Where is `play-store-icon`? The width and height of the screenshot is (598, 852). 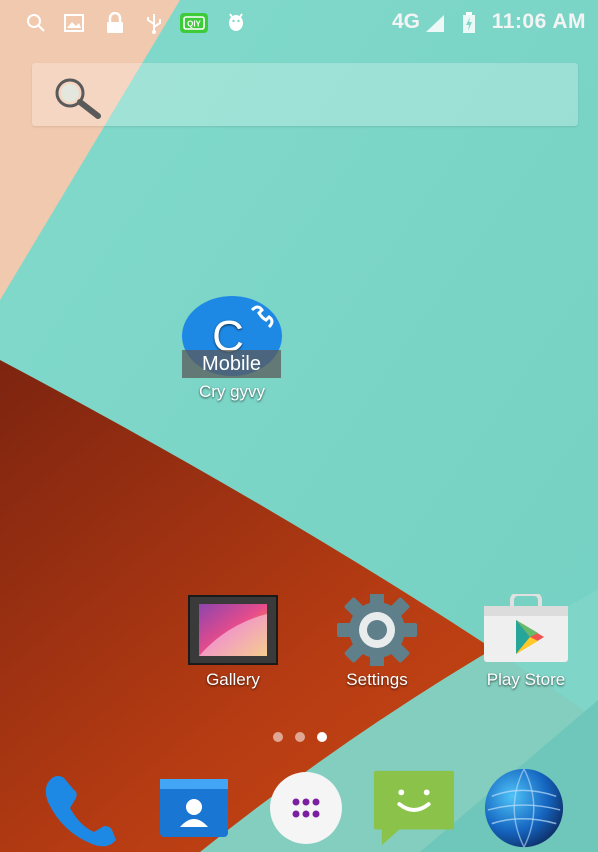 play-store-icon is located at coordinates (526, 629).